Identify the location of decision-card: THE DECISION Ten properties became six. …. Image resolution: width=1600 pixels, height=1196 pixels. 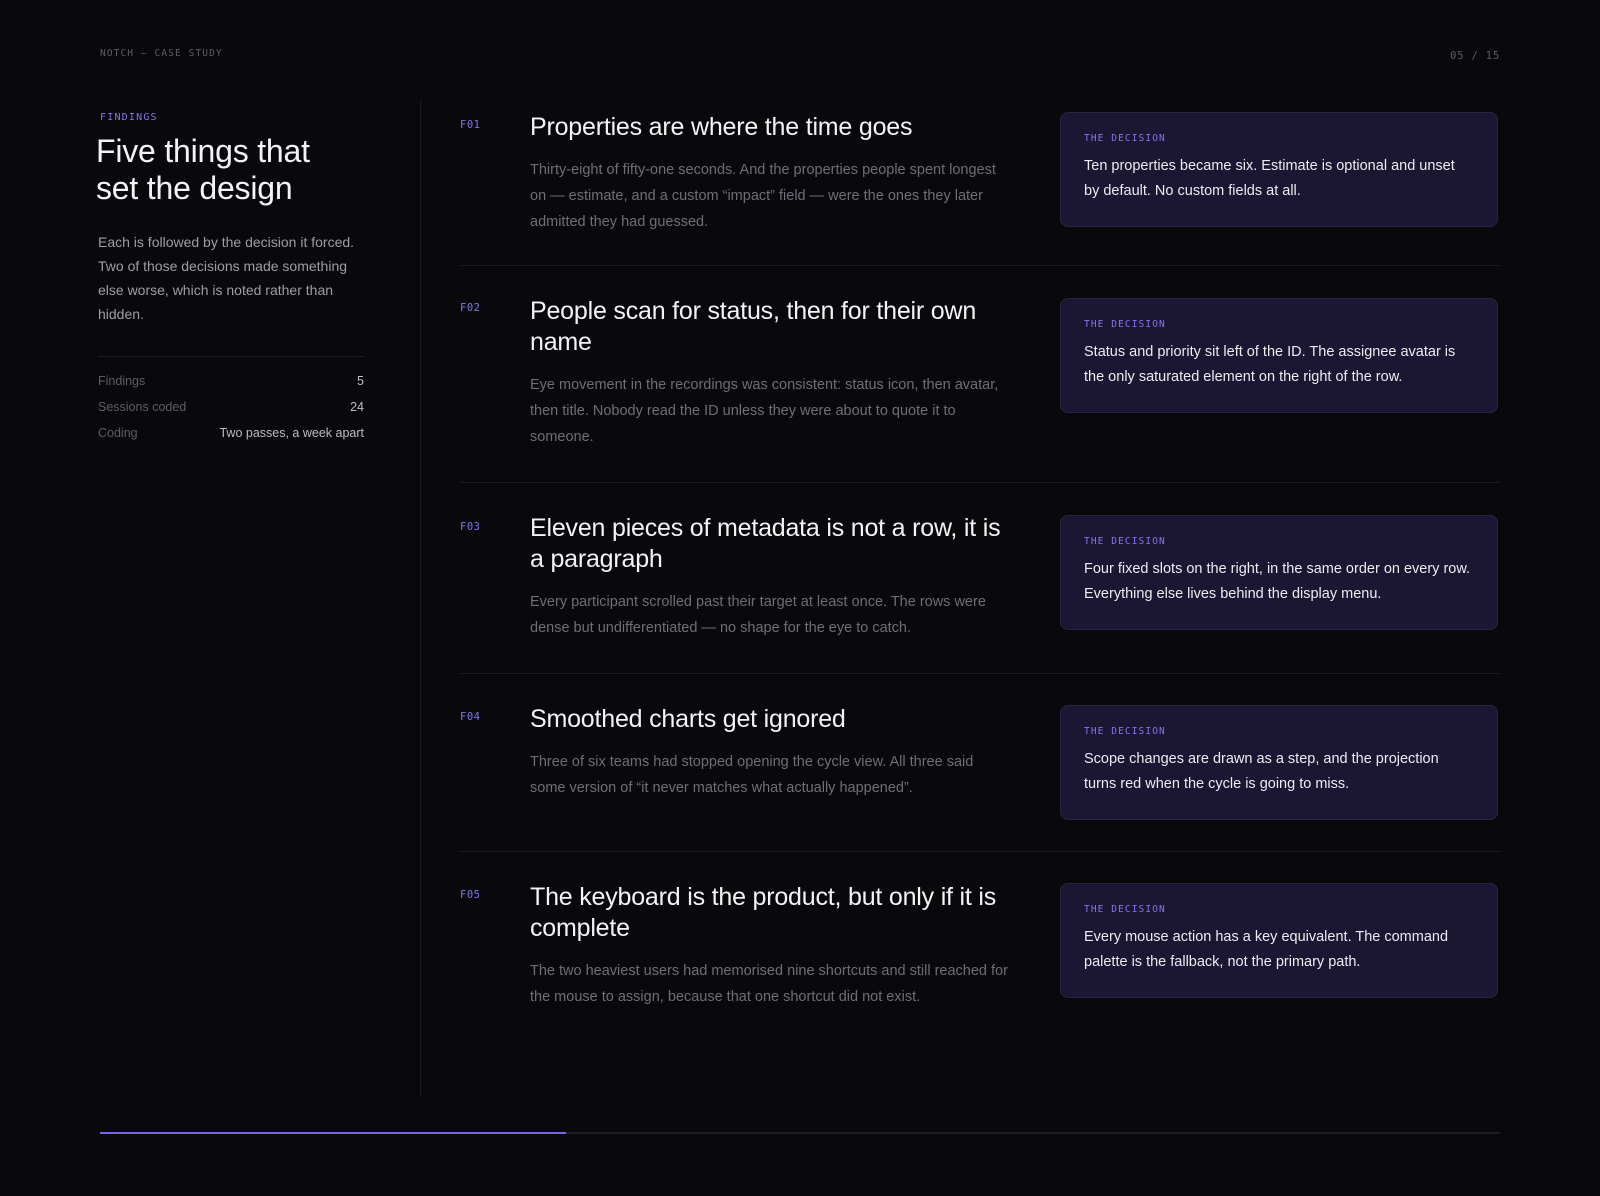
(1279, 169).